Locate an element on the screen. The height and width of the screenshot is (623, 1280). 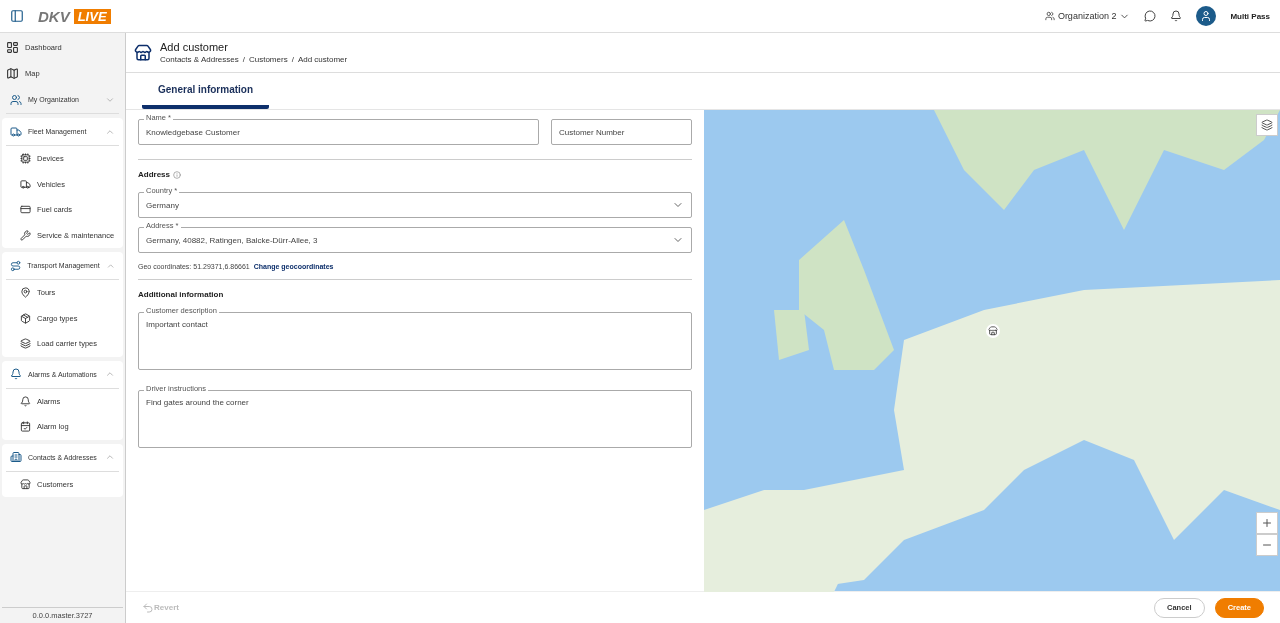
breadcrumb: Add customer is located at coordinates (322, 59).